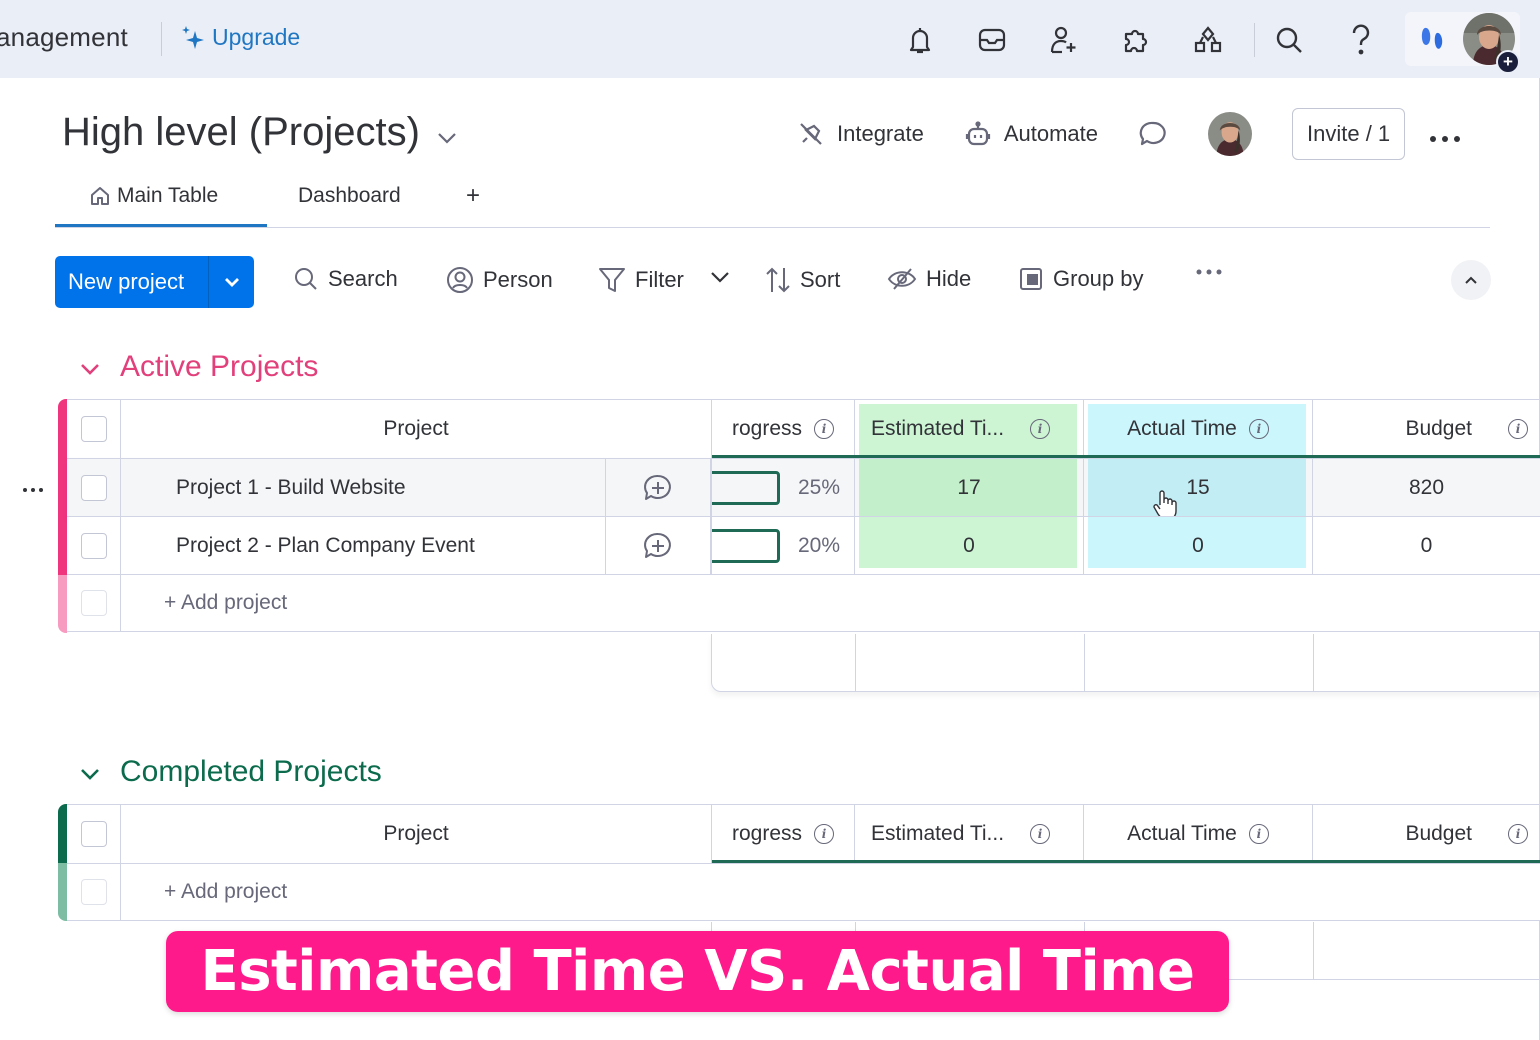  Describe the element at coordinates (1125, 663) in the screenshot. I see `group-summary-row` at that location.